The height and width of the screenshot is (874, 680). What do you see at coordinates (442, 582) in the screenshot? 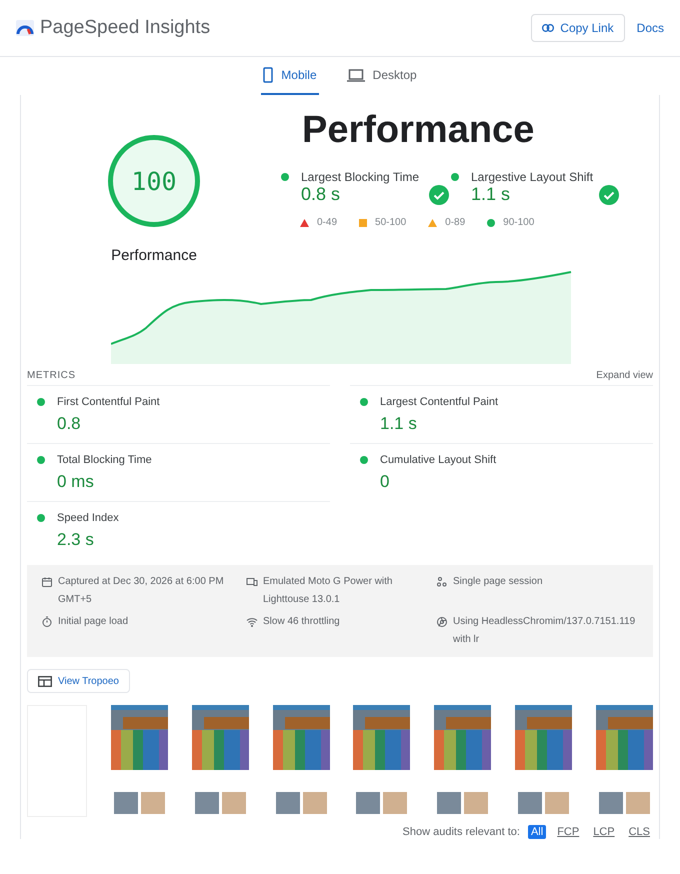
I see `nodes-icon` at bounding box center [442, 582].